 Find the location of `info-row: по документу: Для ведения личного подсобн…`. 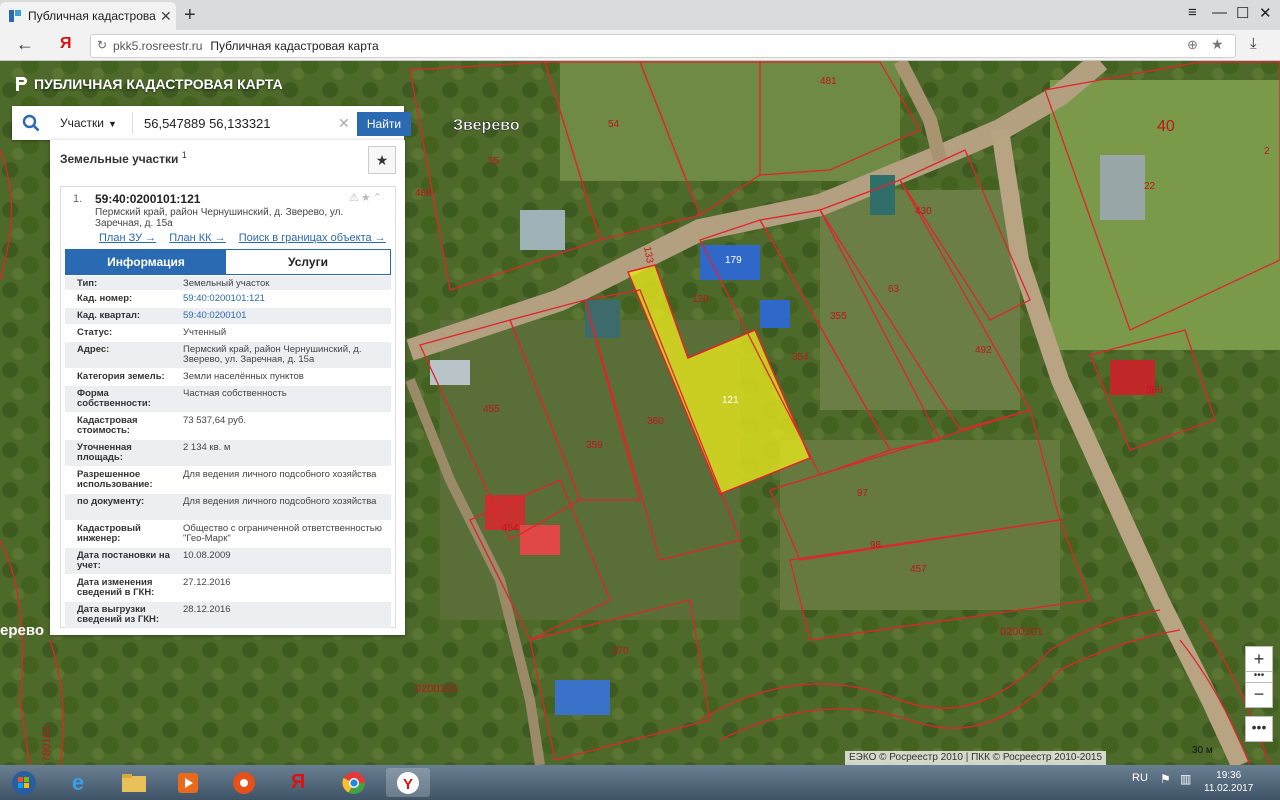

info-row: по документу: Для ведения личного подсобн… is located at coordinates (228, 507).